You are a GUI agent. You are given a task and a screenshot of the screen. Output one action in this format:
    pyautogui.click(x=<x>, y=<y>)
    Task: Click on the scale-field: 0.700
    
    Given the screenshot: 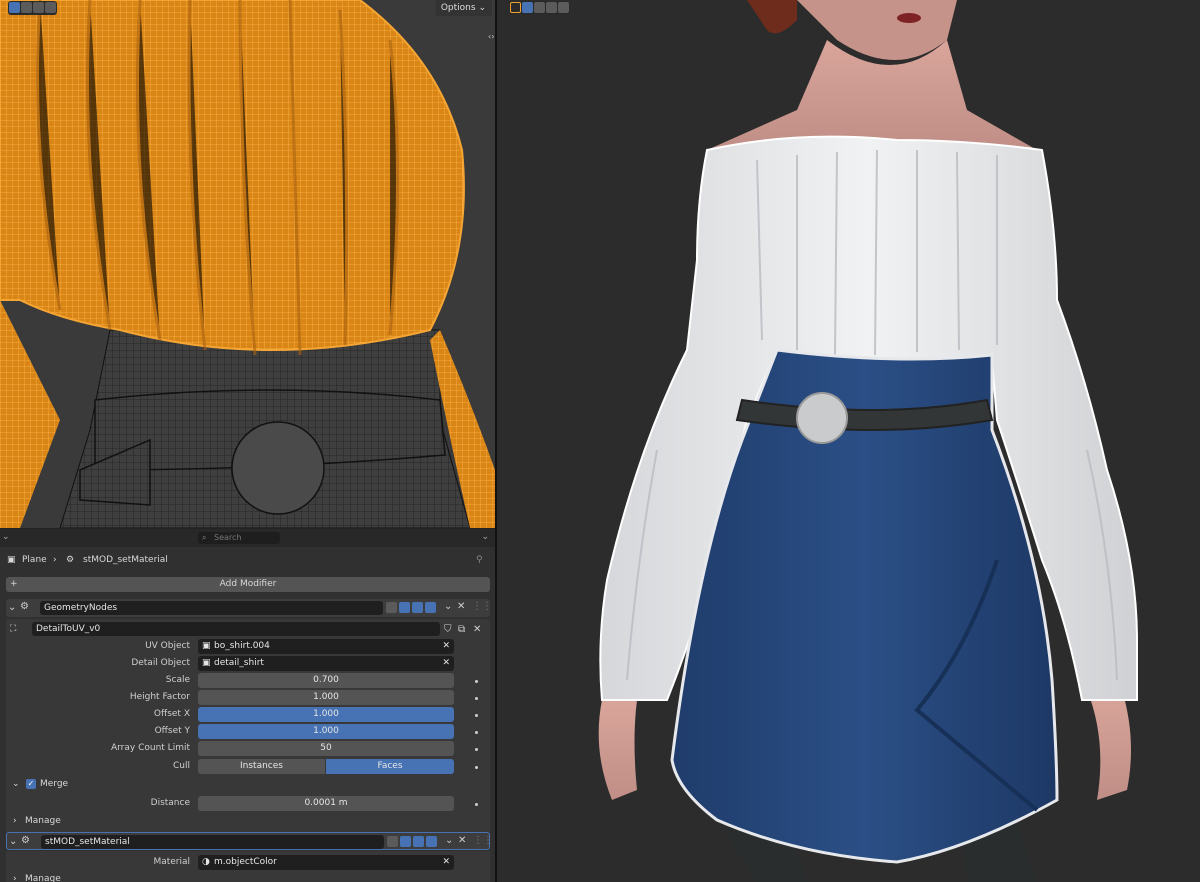 What is the action you would take?
    pyautogui.click(x=326, y=680)
    